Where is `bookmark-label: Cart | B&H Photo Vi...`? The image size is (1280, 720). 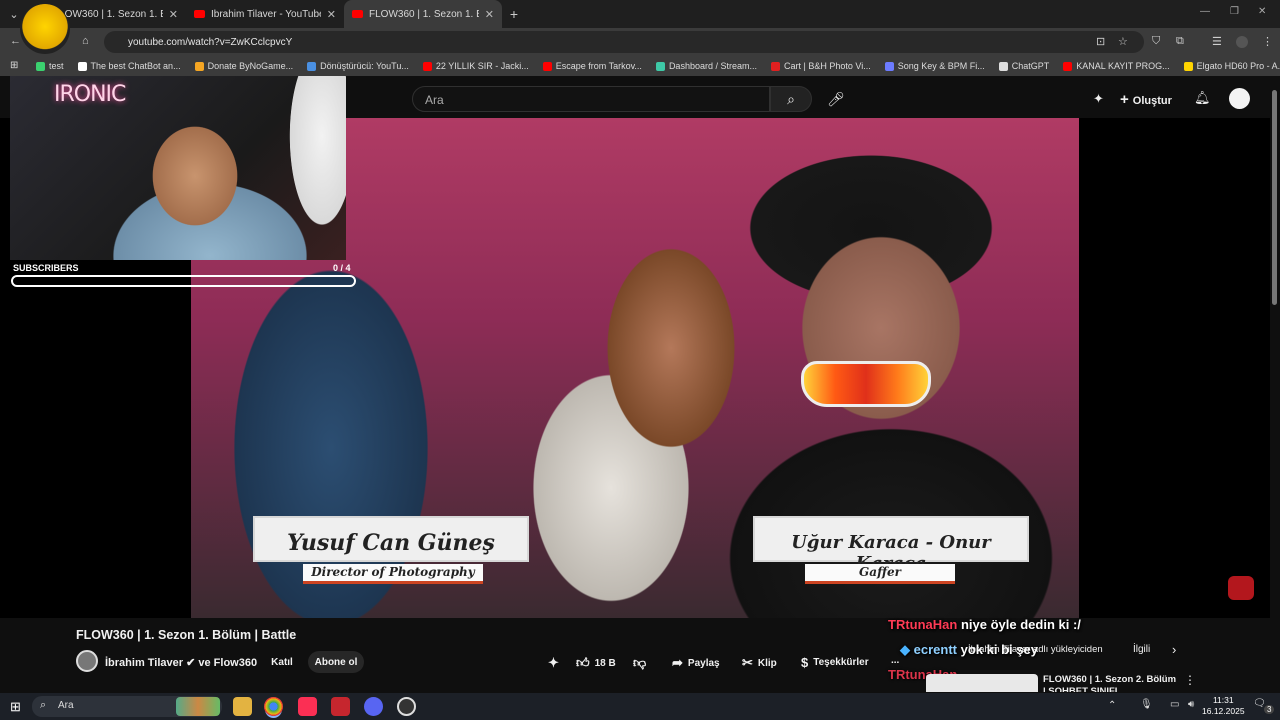 bookmark-label: Cart | B&H Photo Vi... is located at coordinates (827, 66).